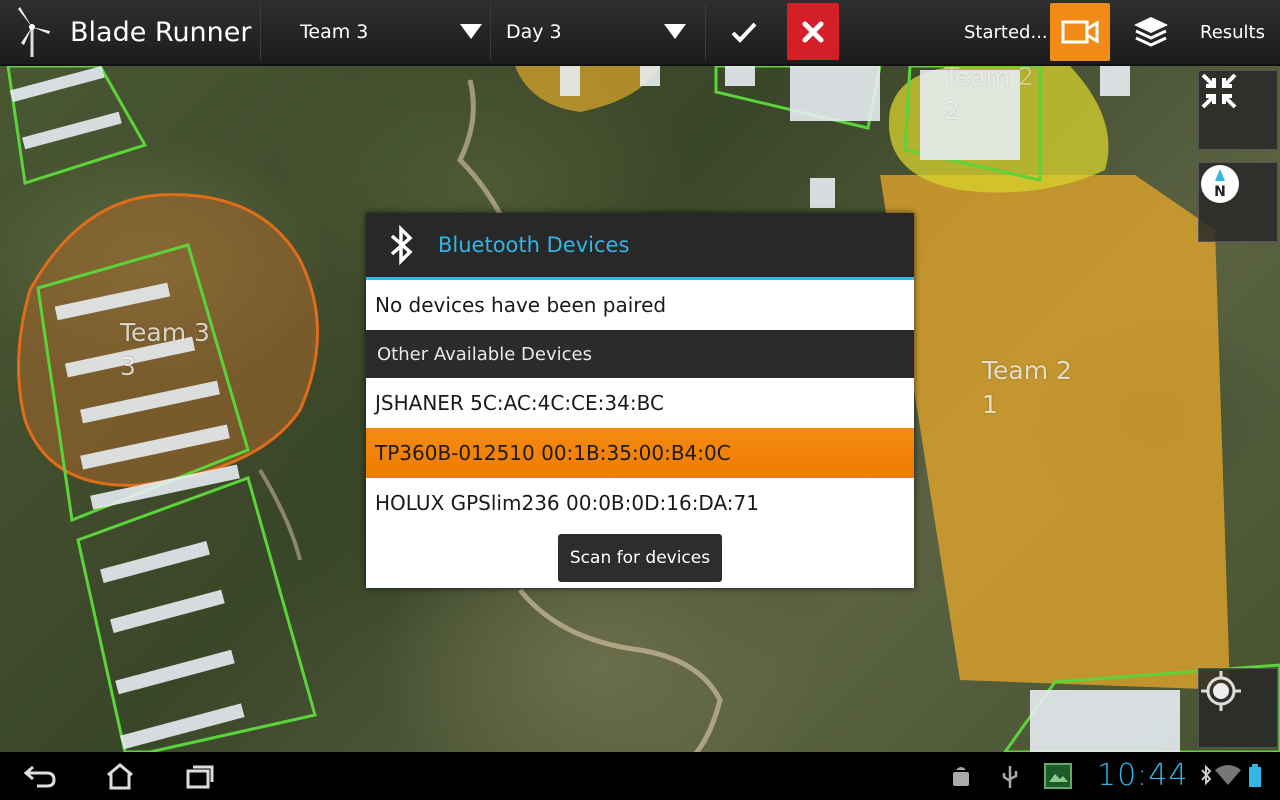  Describe the element at coordinates (640, 354) in the screenshot. I see `available-devices-header: Other Available Devices` at that location.